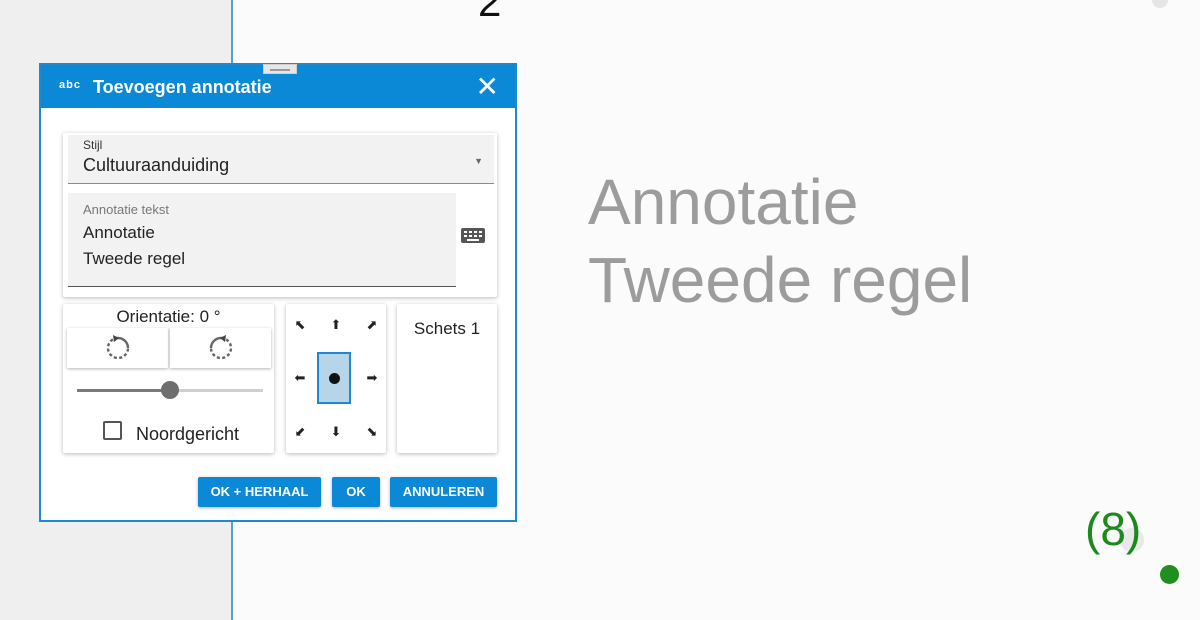 The width and height of the screenshot is (1200, 620). Describe the element at coordinates (262, 240) in the screenshot. I see `annotation-text-input: Annotatie tekst Annotatie Tweede regel` at that location.